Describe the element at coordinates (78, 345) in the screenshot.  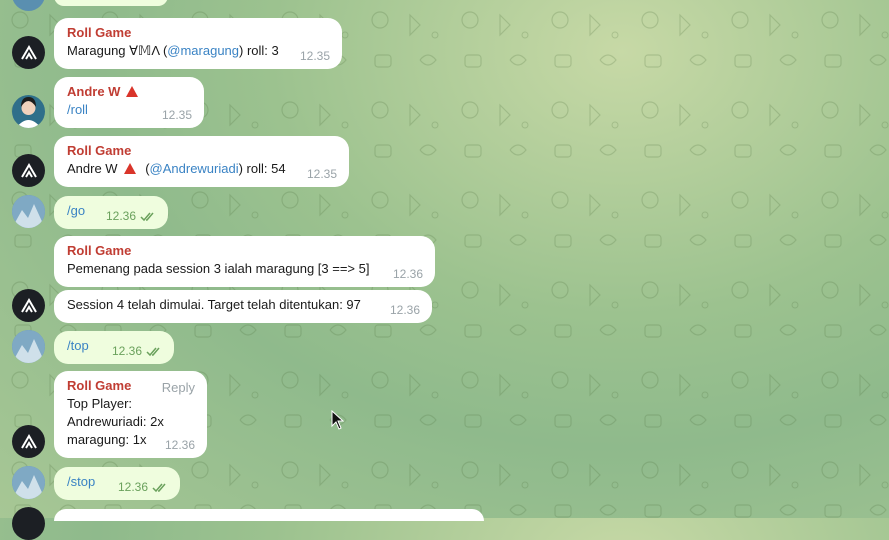
I see `command-link: /top` at that location.